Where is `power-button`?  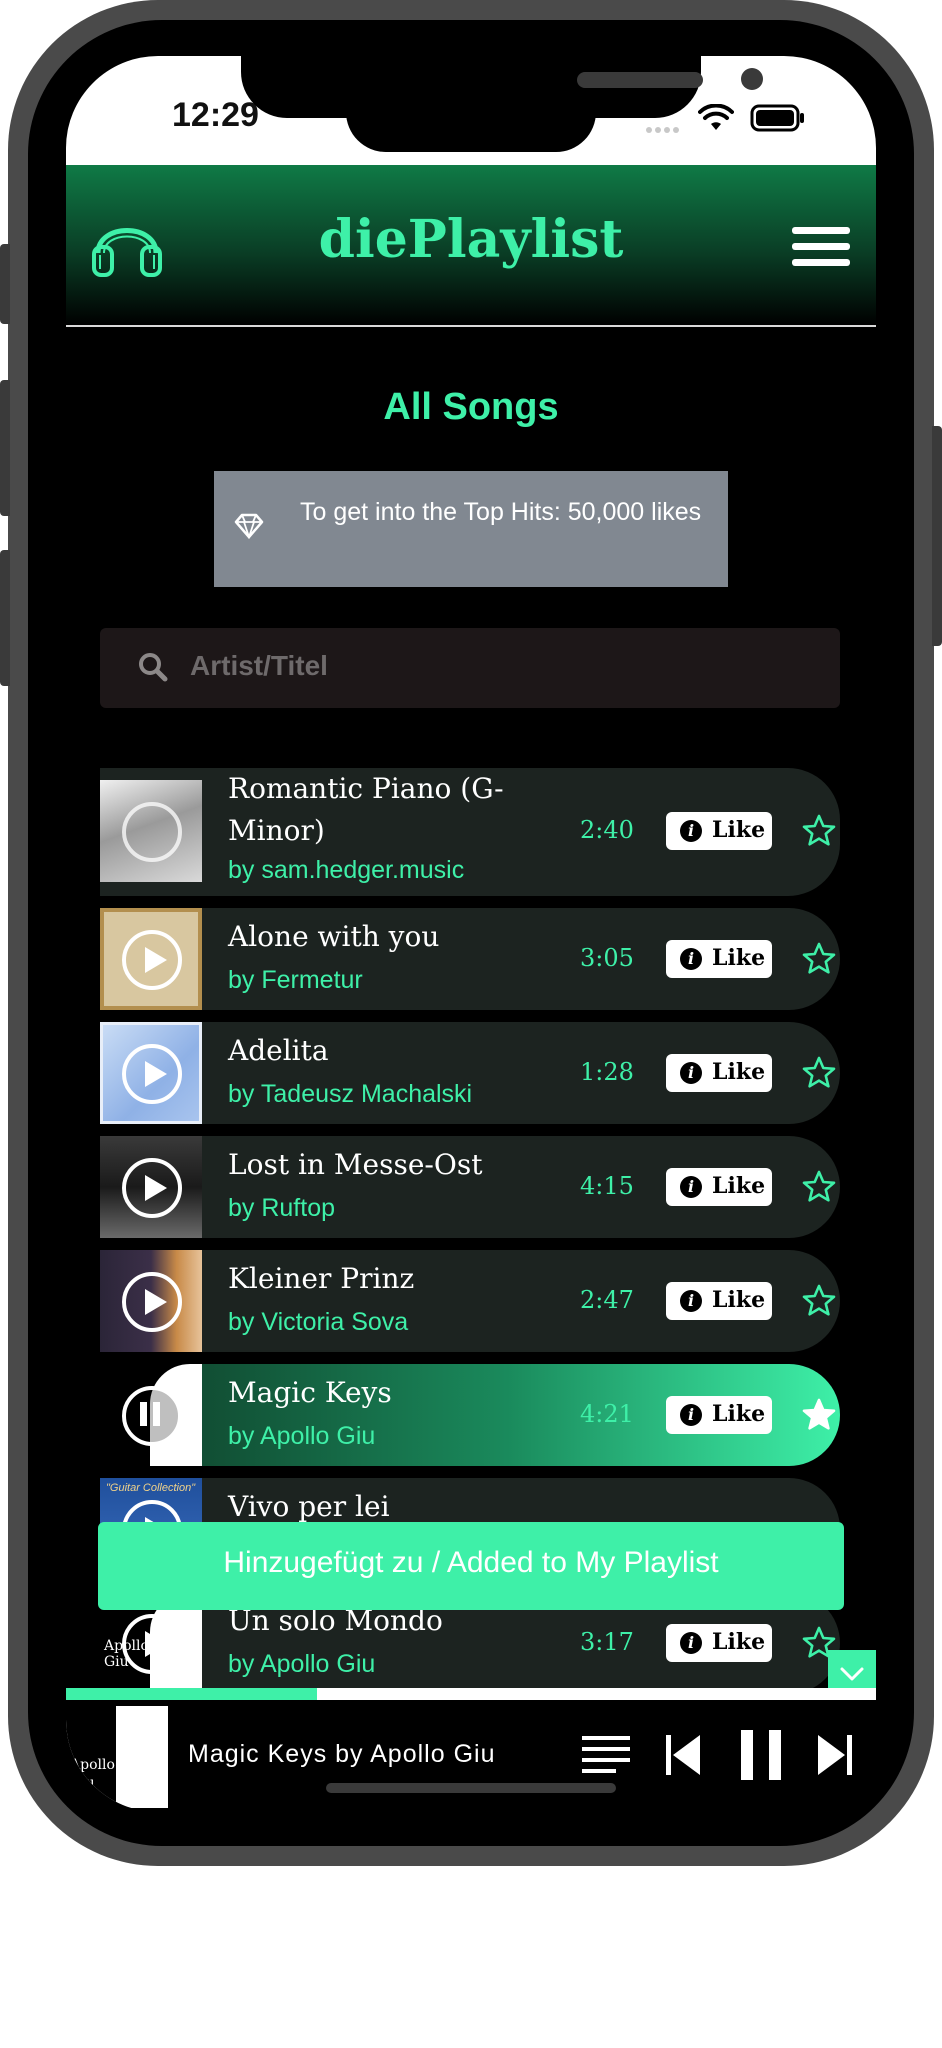 power-button is located at coordinates (937, 536).